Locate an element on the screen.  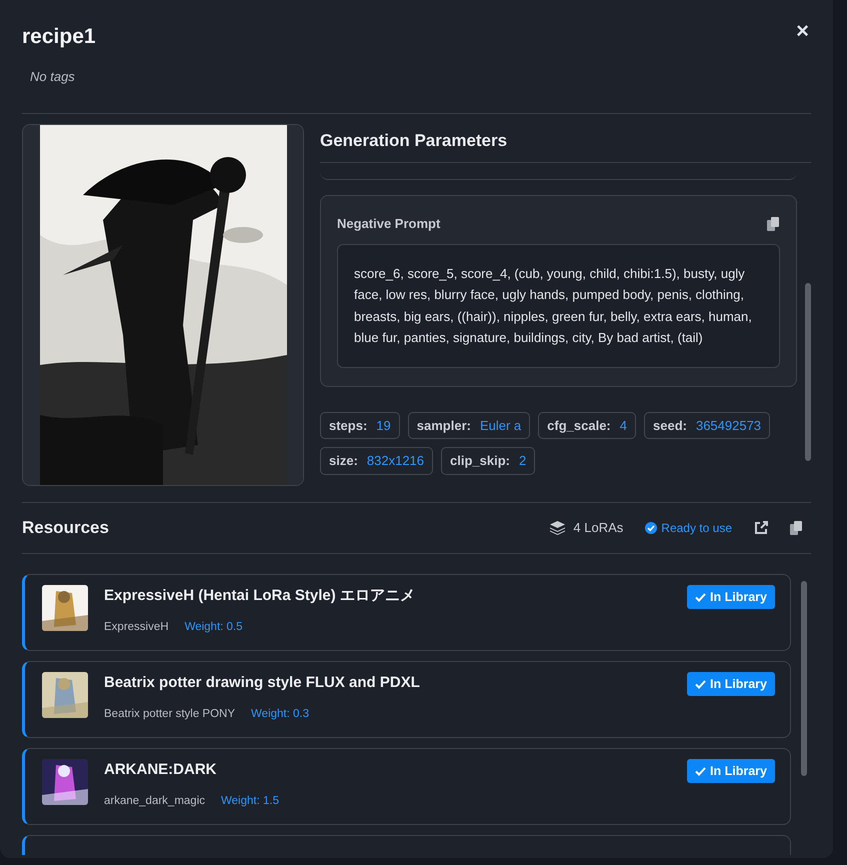
layers-icon is located at coordinates (558, 527).